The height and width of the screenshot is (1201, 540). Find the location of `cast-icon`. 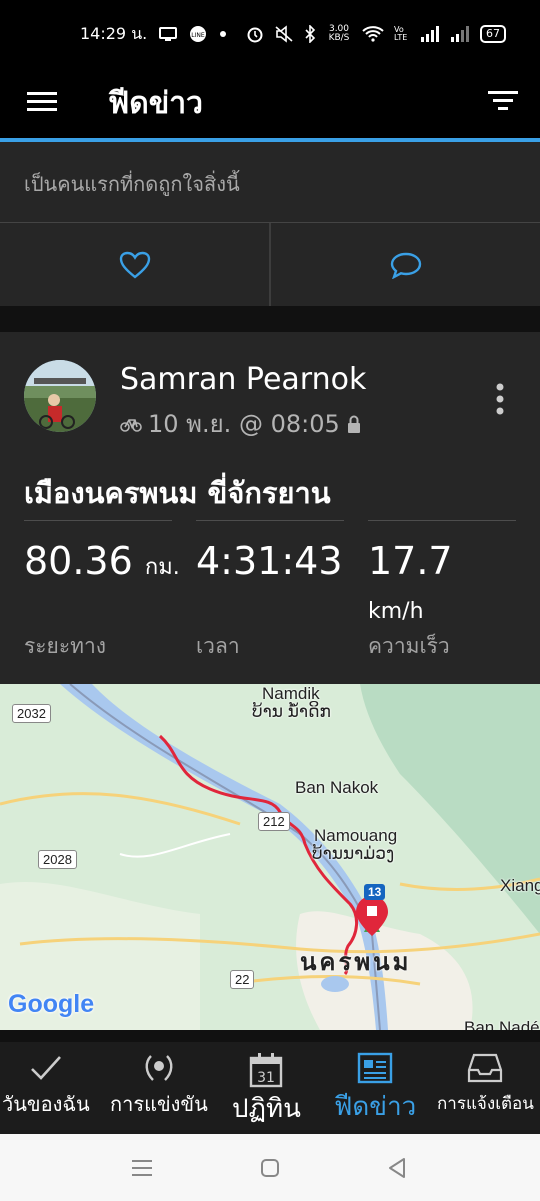

cast-icon is located at coordinates (168, 34).